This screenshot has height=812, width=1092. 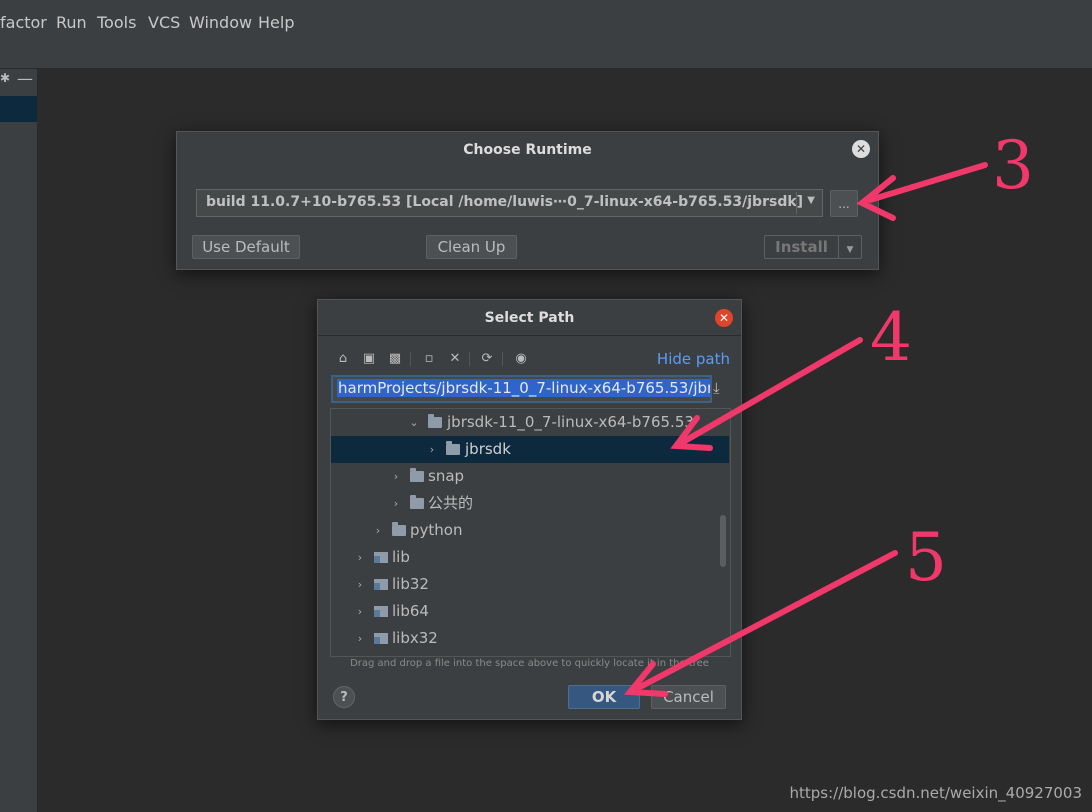 What do you see at coordinates (343, 358) in the screenshot?
I see `home-icon: ⌂` at bounding box center [343, 358].